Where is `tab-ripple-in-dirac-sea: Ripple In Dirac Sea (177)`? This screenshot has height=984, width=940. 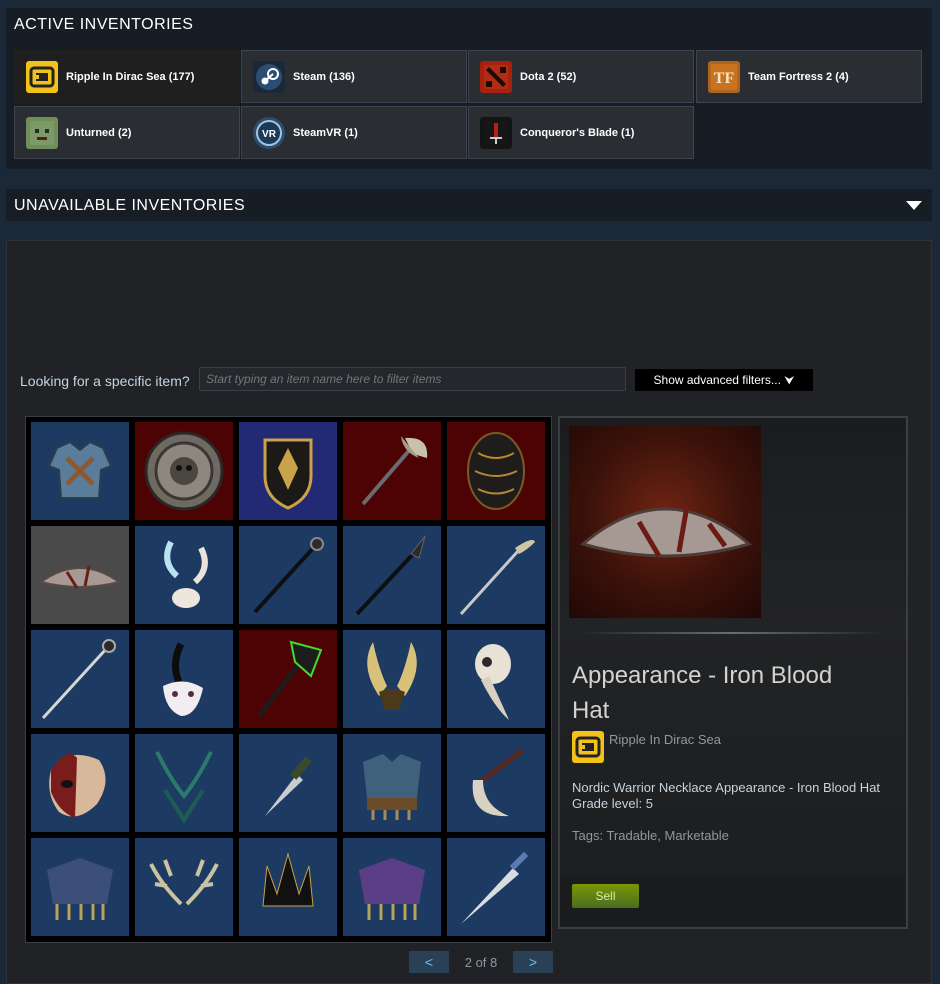
tab-ripple-in-dirac-sea: Ripple In Dirac Sea (177) is located at coordinates (127, 76).